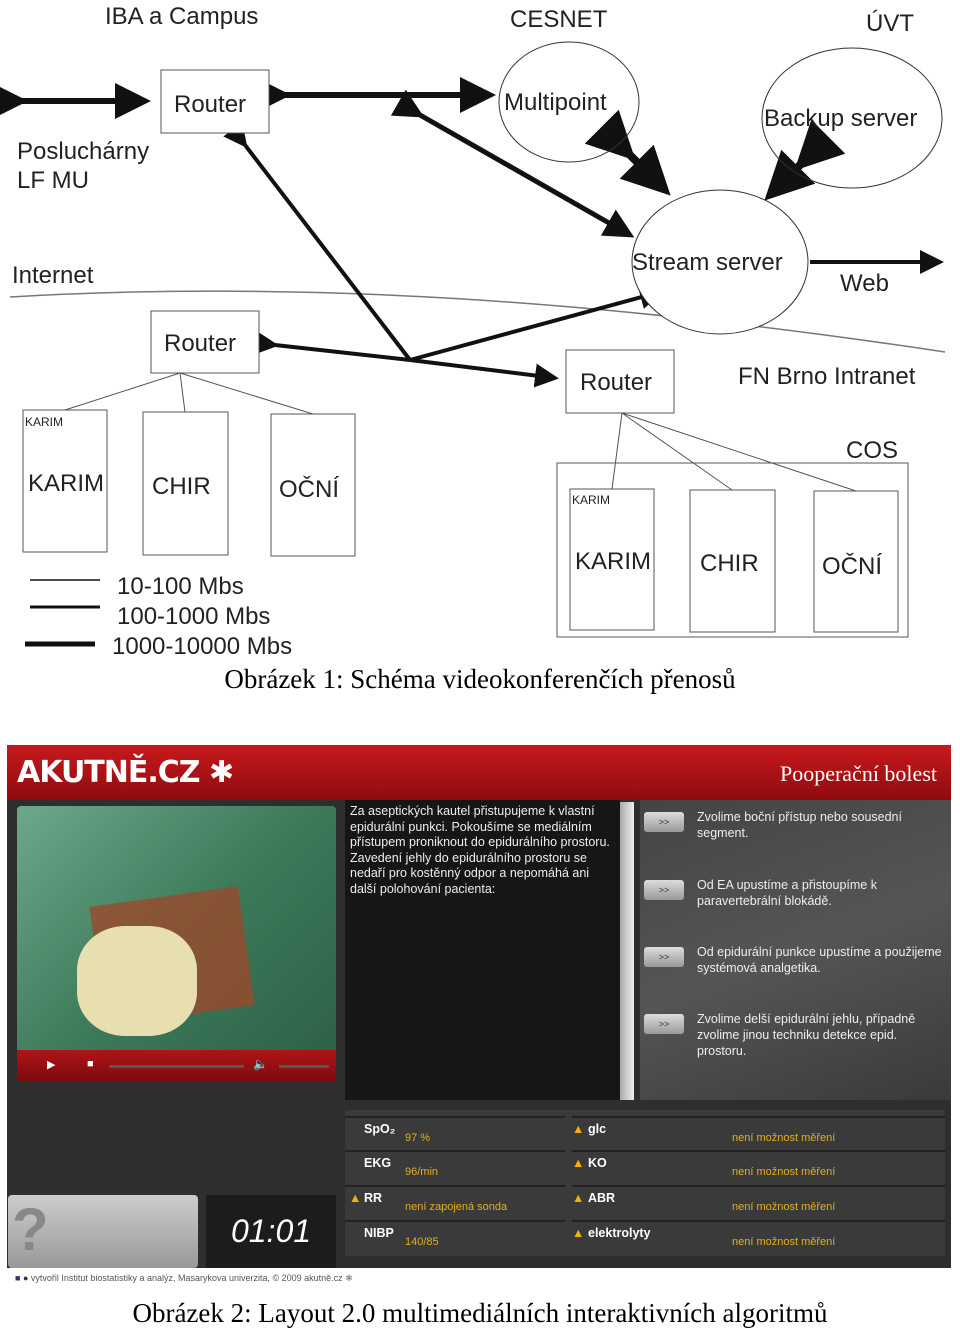 This screenshot has width=960, height=1332. Describe the element at coordinates (18, 1278) in the screenshot. I see `iba-logo-icon: ■` at that location.